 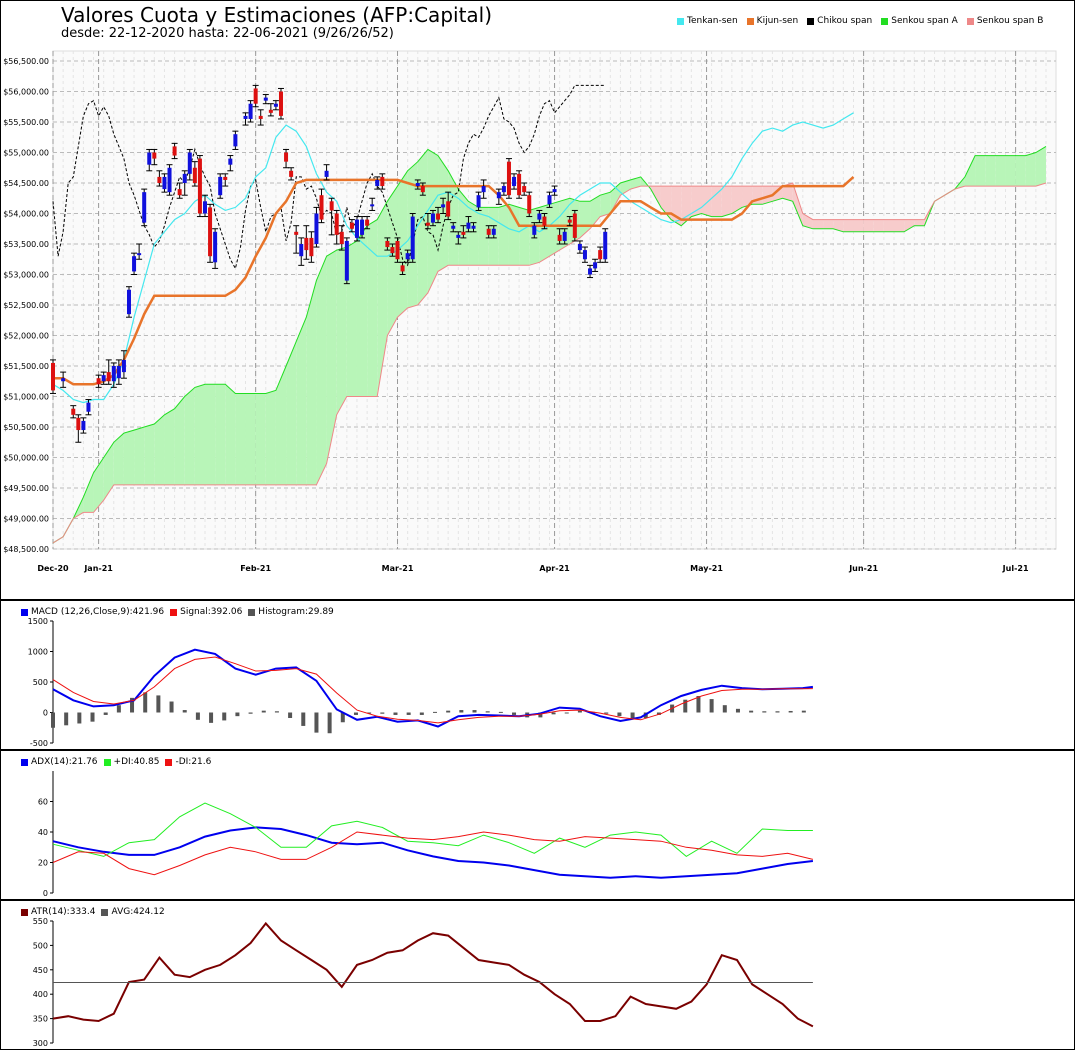 What do you see at coordinates (706, 568) in the screenshot?
I see `x-tick-label: May-21` at bounding box center [706, 568].